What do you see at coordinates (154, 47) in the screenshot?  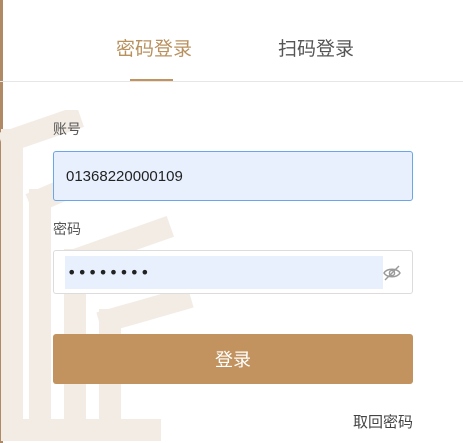 I see `tab-password-login: 密码登录` at bounding box center [154, 47].